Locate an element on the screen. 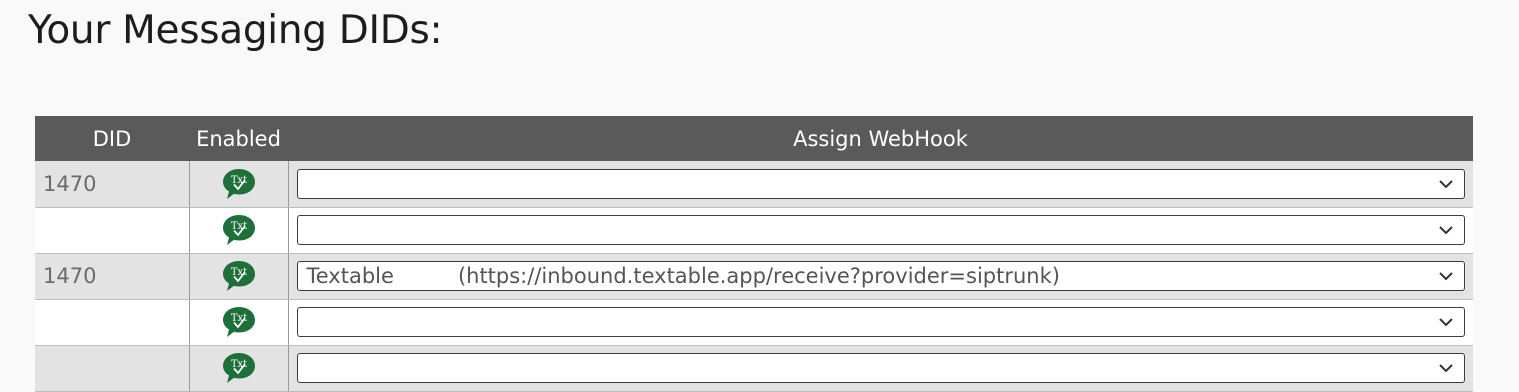 This screenshot has height=392, width=1519. table-row: 1470 Txt is located at coordinates (754, 184).